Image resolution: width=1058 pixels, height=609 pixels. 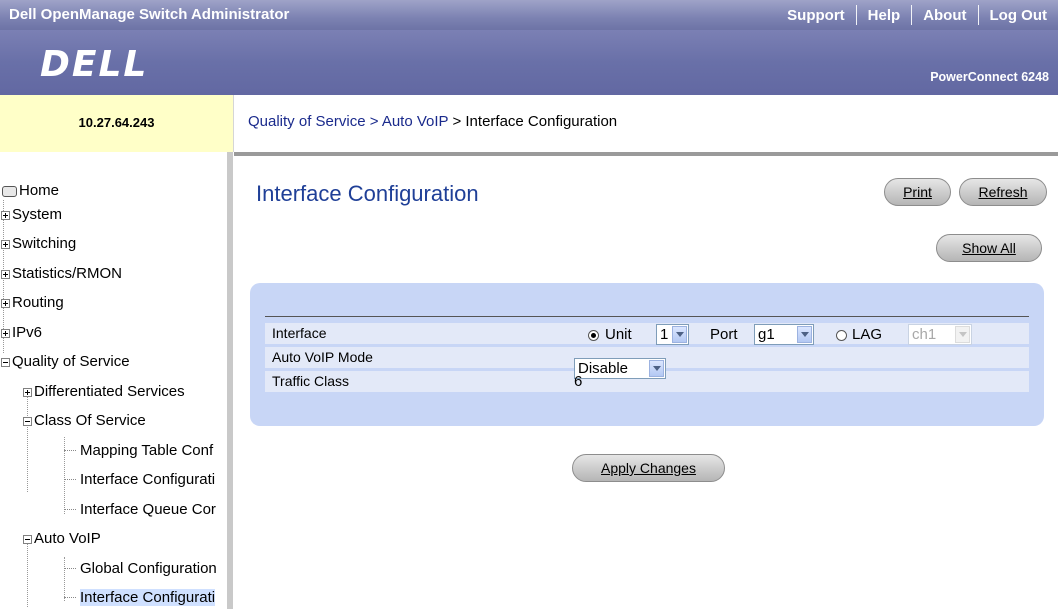 What do you see at coordinates (989, 77) in the screenshot?
I see `switch-model: PowerConnect 6248` at bounding box center [989, 77].